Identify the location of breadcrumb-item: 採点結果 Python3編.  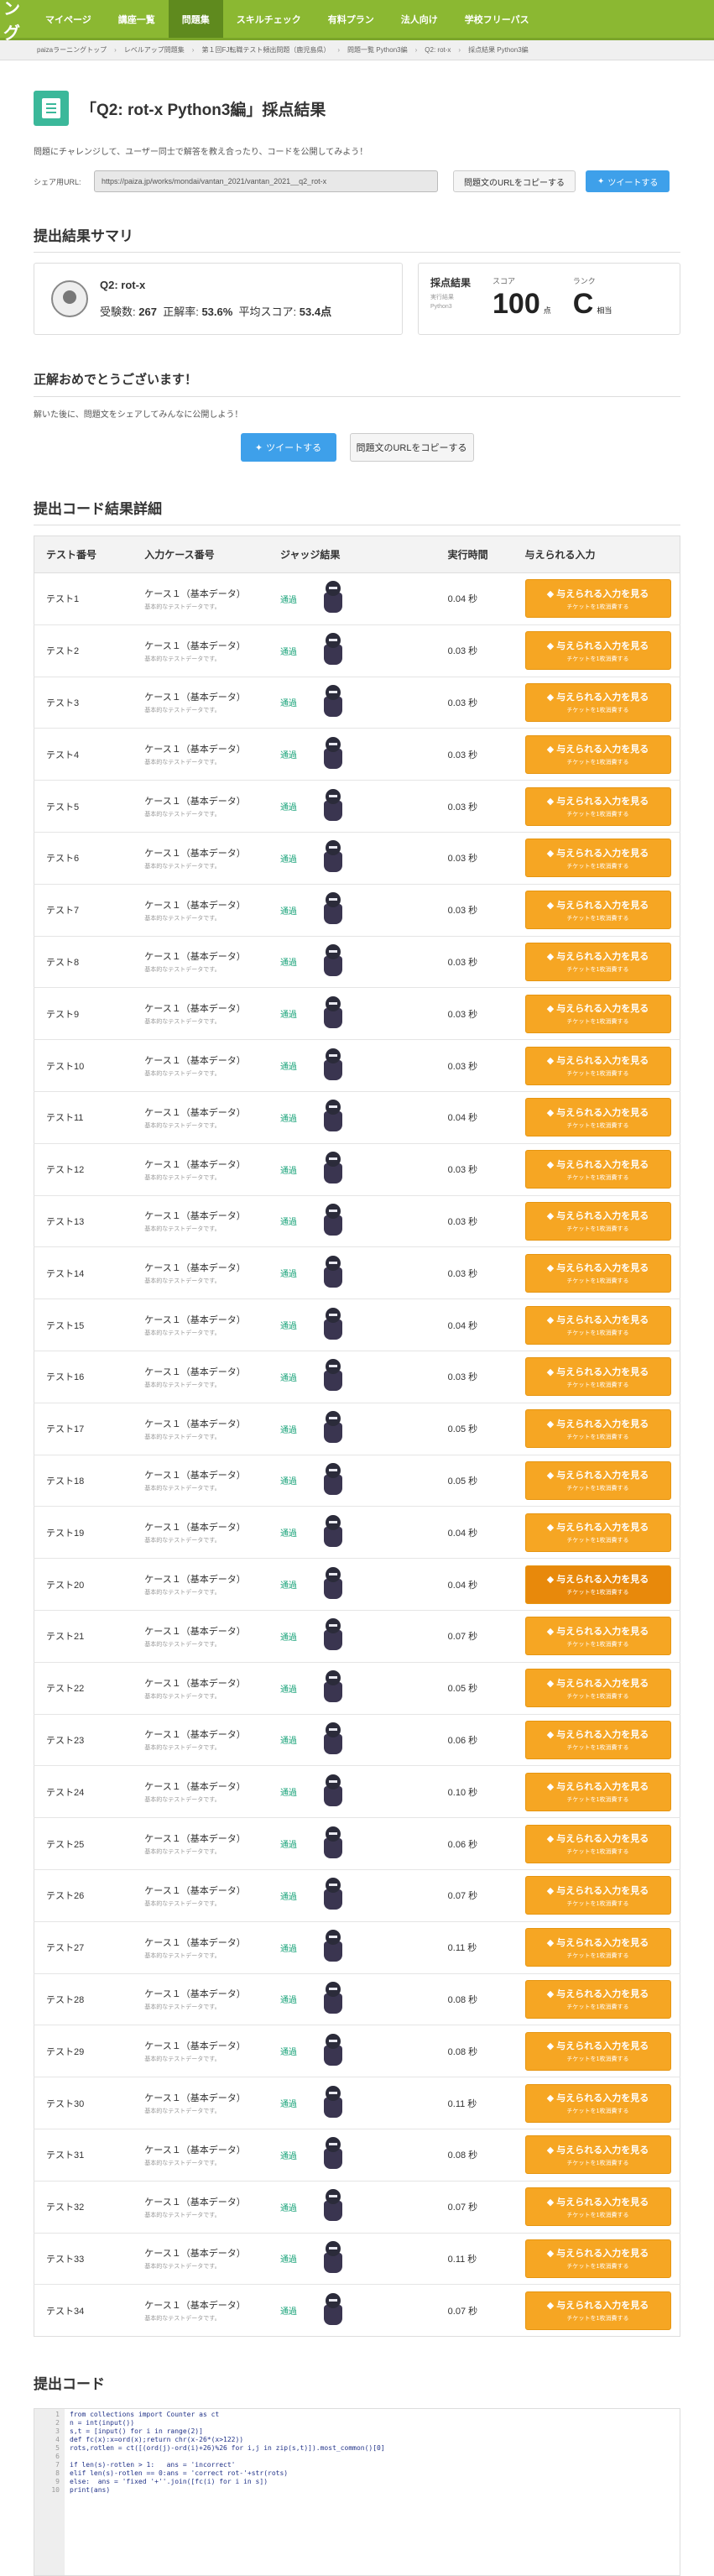
(498, 50).